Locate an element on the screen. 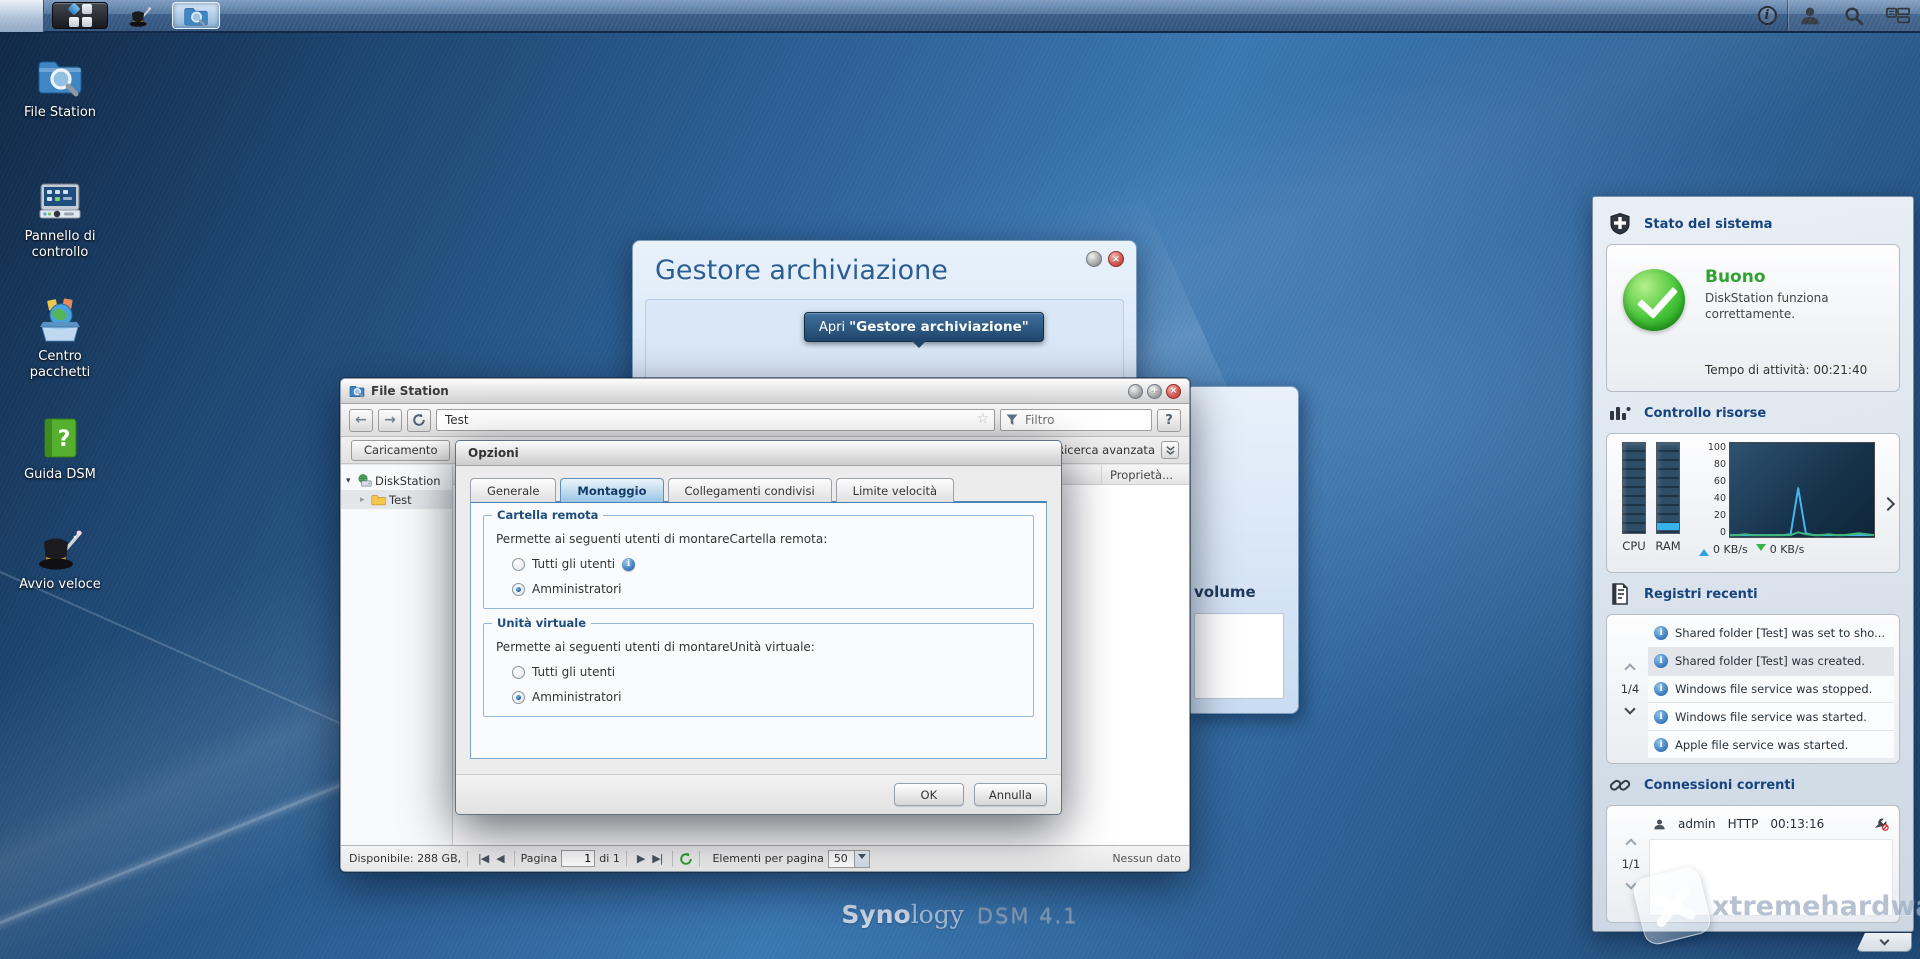  synology-logo-bold: Syno is located at coordinates (876, 914).